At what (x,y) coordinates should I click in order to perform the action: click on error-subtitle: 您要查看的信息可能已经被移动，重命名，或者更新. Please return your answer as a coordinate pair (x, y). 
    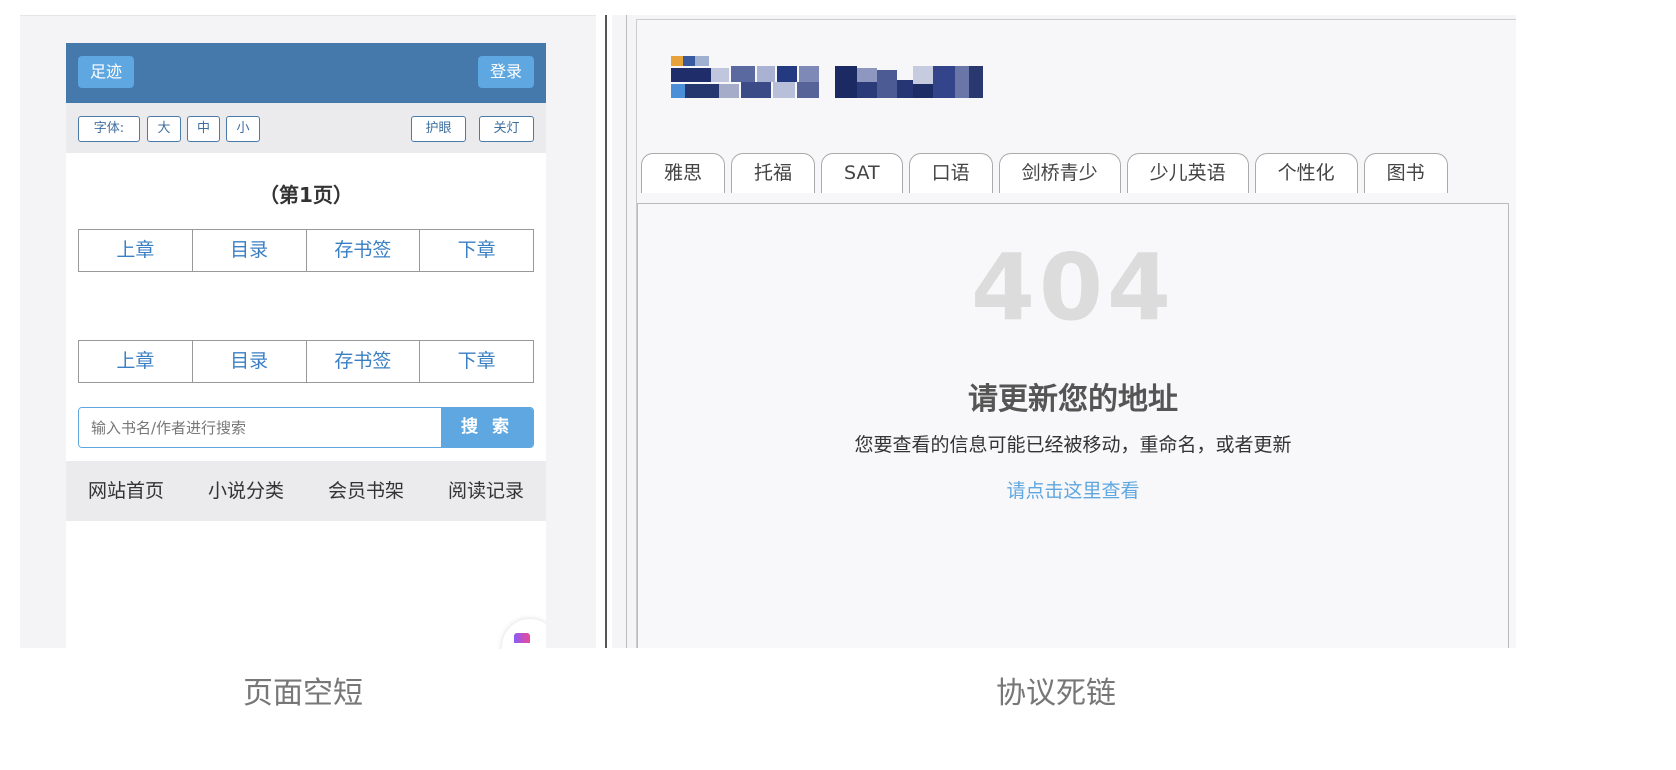
    Looking at the image, I should click on (1073, 445).